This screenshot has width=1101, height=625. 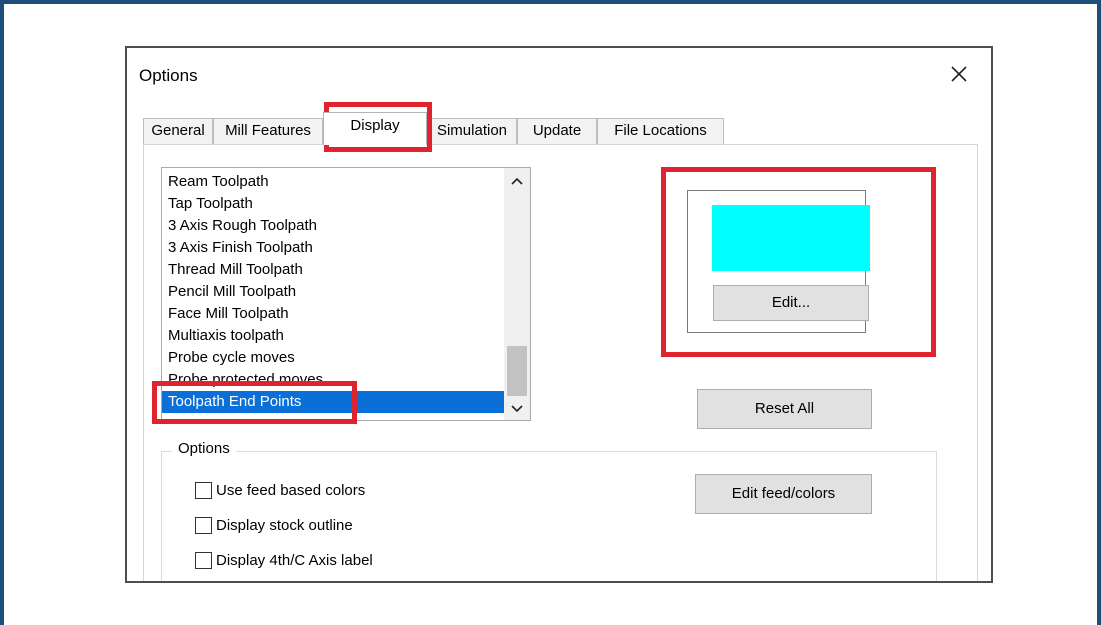 I want to click on close-icon, so click(x=959, y=74).